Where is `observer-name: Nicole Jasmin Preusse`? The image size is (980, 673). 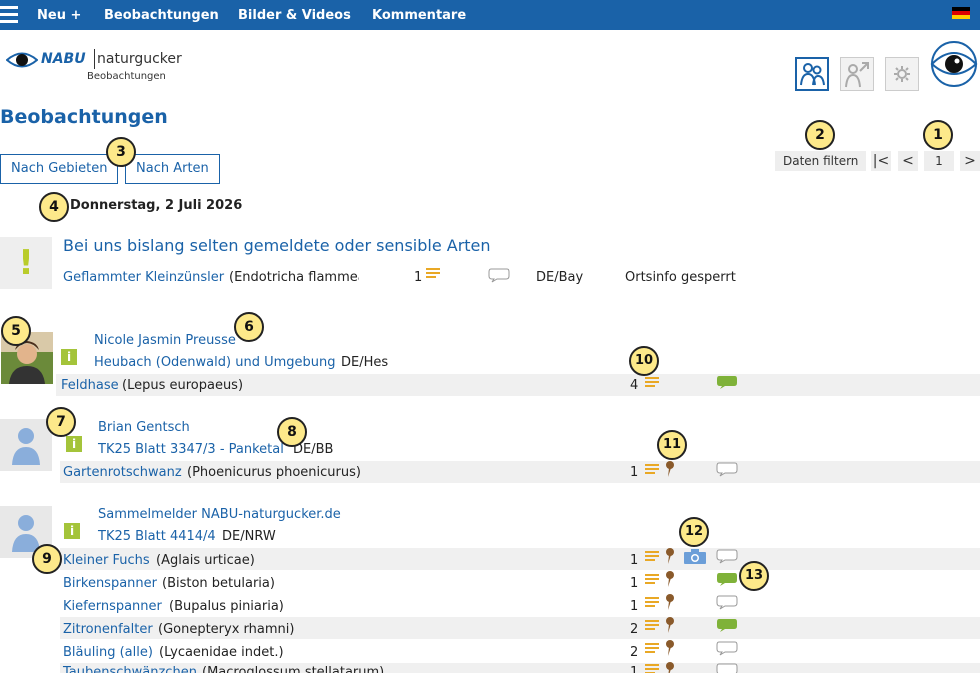 observer-name: Nicole Jasmin Preusse is located at coordinates (165, 340).